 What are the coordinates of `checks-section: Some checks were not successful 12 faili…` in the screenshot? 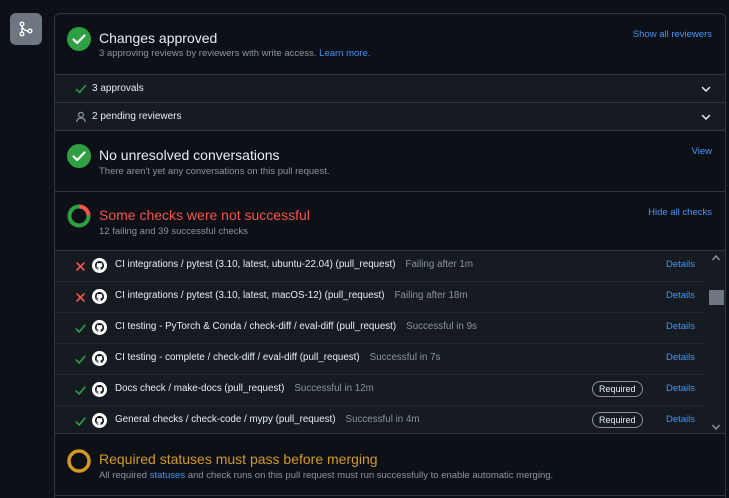 It's located at (390, 221).